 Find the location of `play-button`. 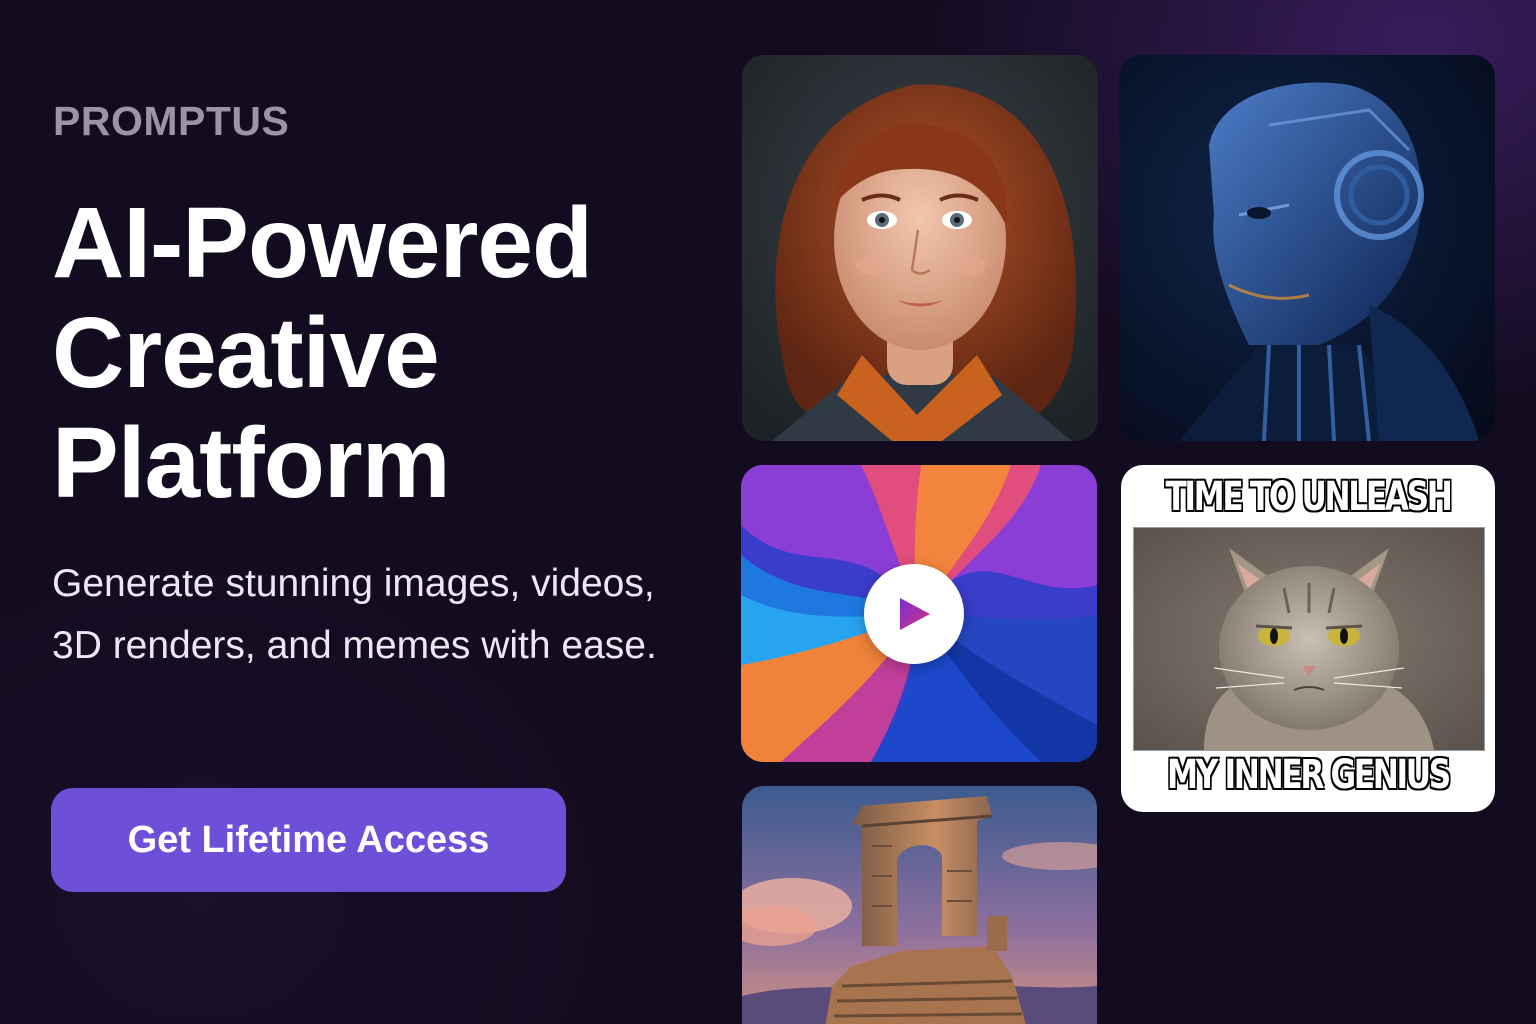

play-button is located at coordinates (914, 614).